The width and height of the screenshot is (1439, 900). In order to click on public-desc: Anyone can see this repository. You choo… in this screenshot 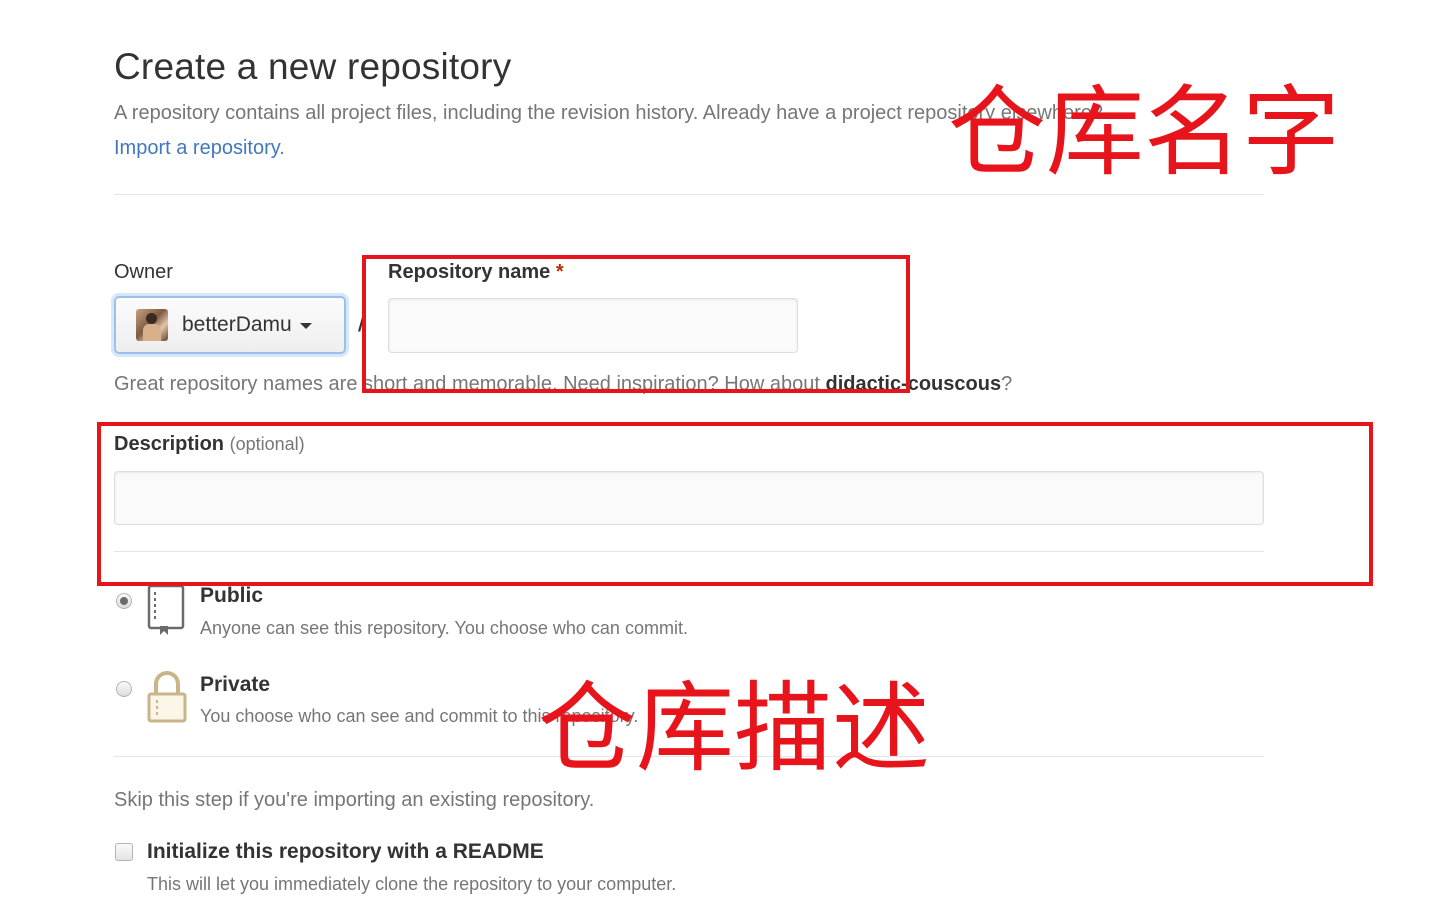, I will do `click(444, 628)`.